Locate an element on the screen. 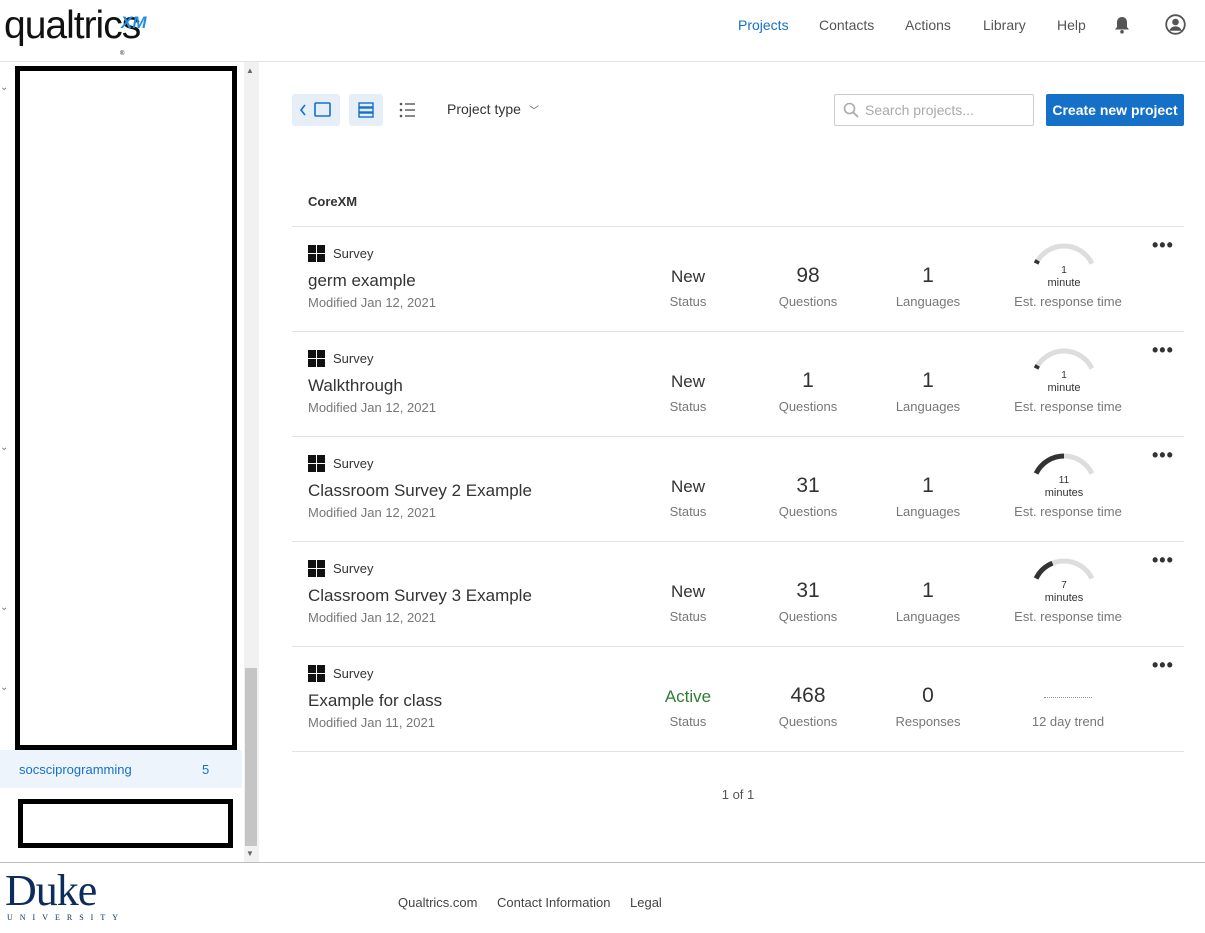  gauge-value: 11 is located at coordinates (1064, 480).